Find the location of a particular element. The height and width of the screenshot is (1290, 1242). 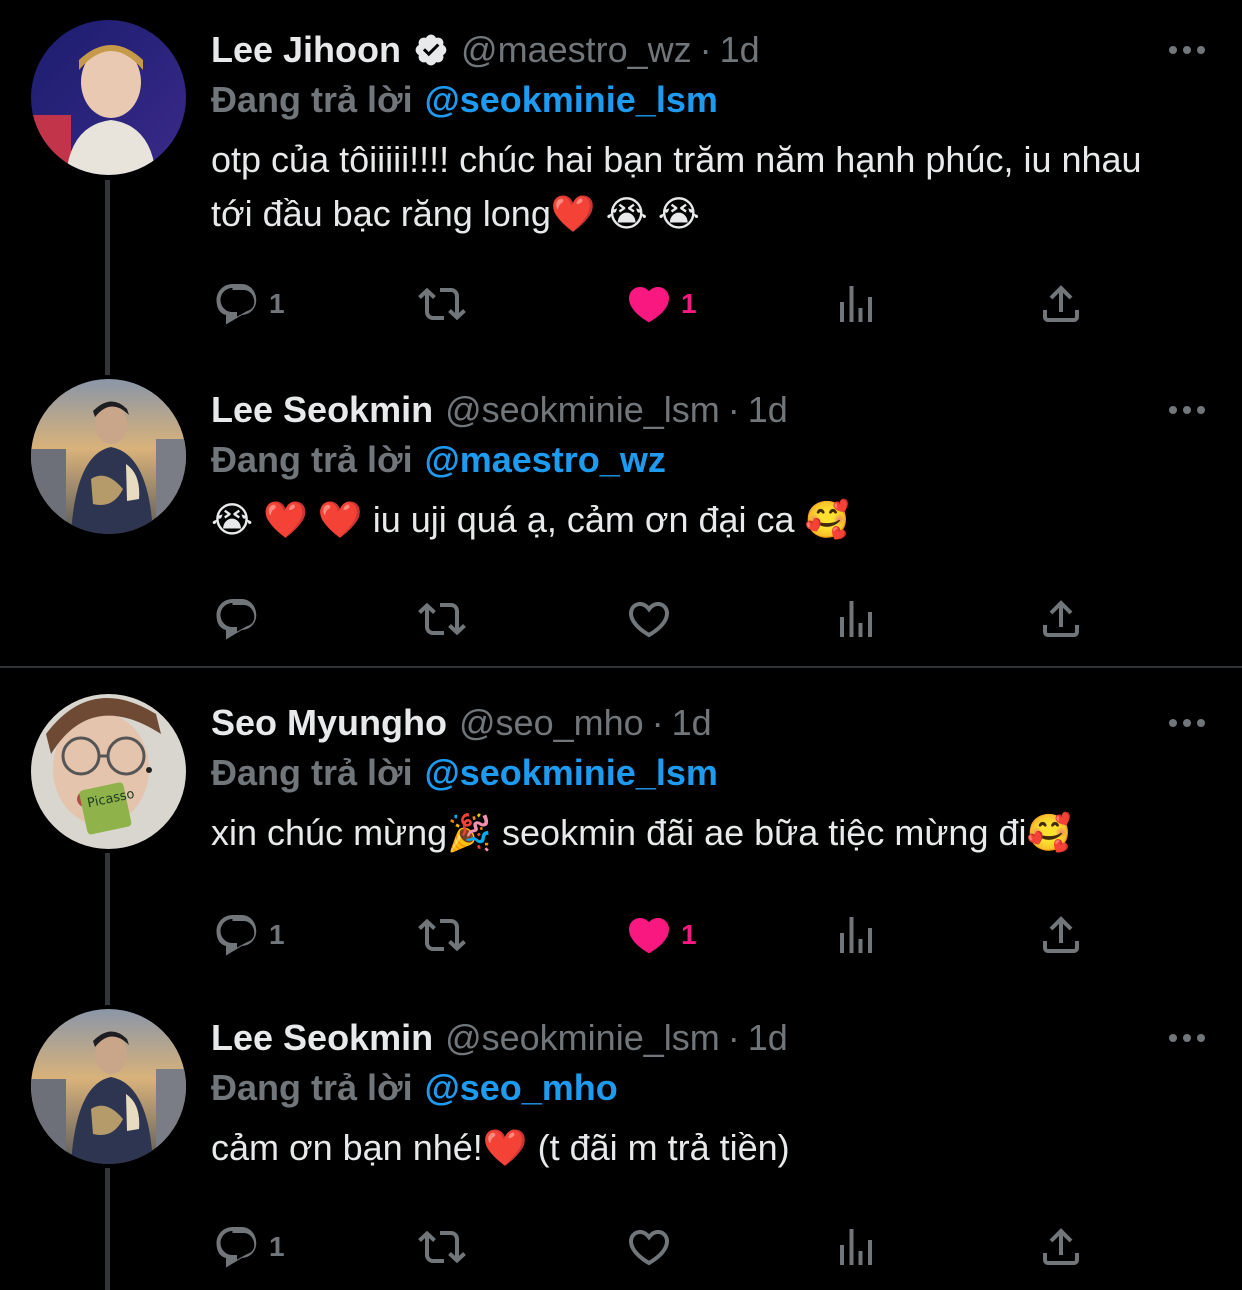

display-name: Seo Myungho is located at coordinates (329, 723).